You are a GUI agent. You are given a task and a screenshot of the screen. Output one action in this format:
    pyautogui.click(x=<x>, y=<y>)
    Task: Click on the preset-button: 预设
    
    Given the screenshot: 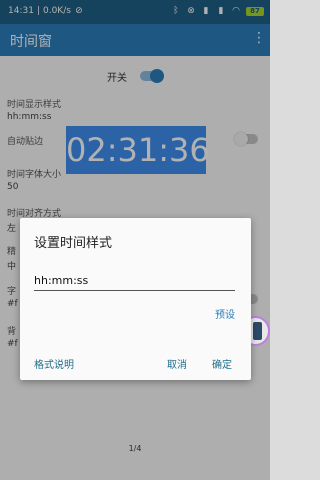 What is the action you would take?
    pyautogui.click(x=225, y=313)
    